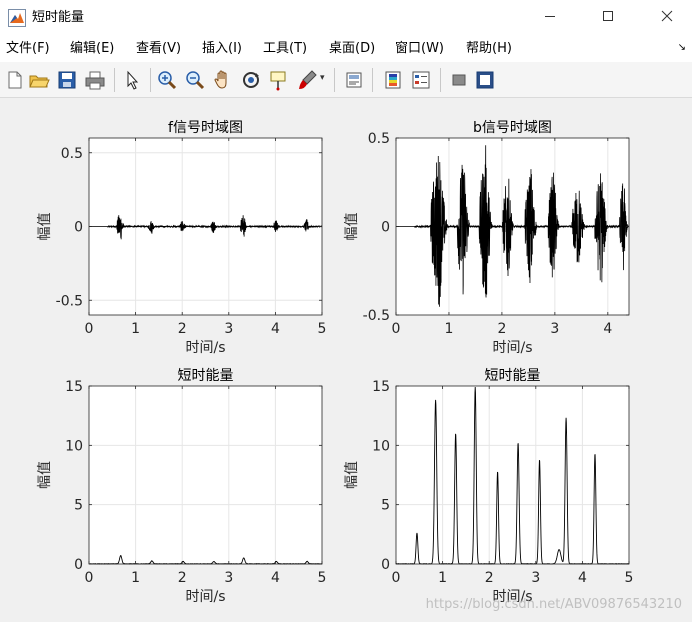  I want to click on menu-edit: 编辑(E), so click(92, 49).